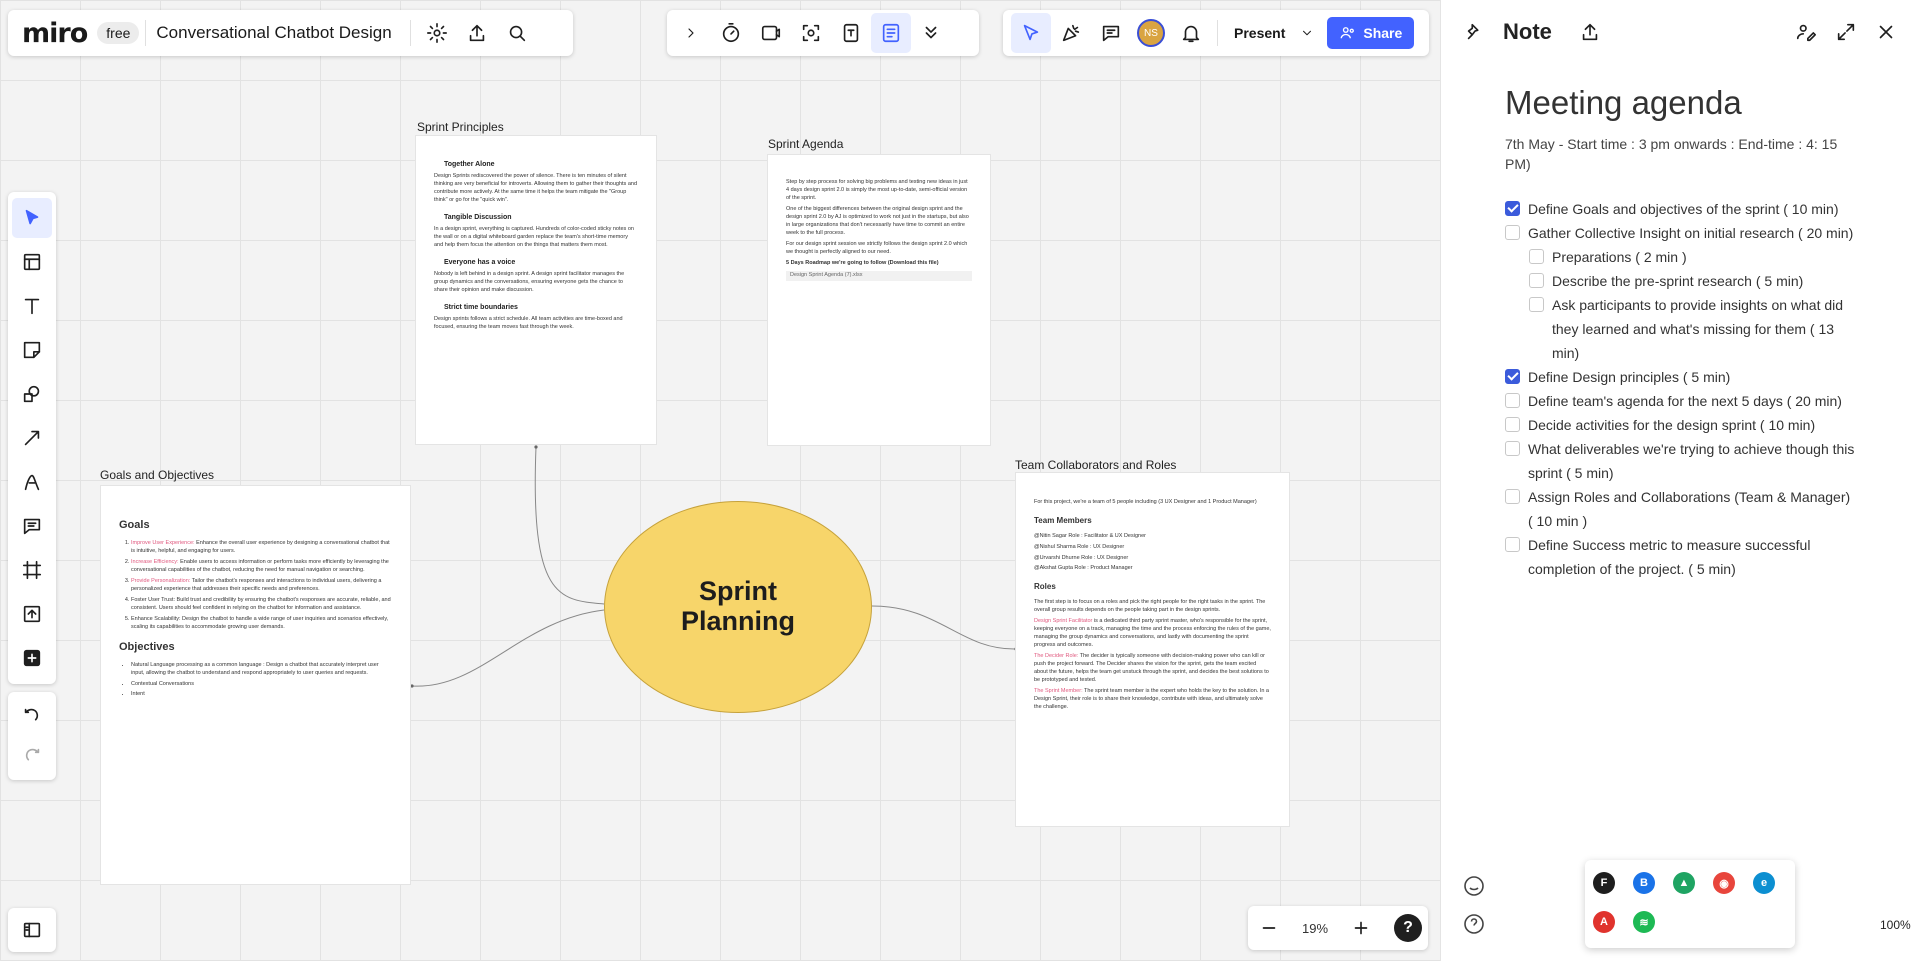 Image resolution: width=1920 pixels, height=961 pixels. What do you see at coordinates (460, 127) in the screenshot?
I see `frame-title-principles: Sprint Principles` at bounding box center [460, 127].